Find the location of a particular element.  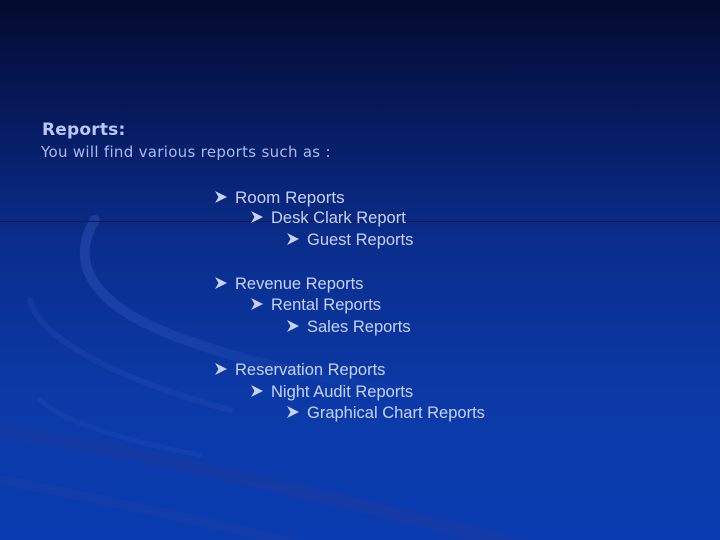

list-item-label: Graphical Chart Reports is located at coordinates (396, 413).